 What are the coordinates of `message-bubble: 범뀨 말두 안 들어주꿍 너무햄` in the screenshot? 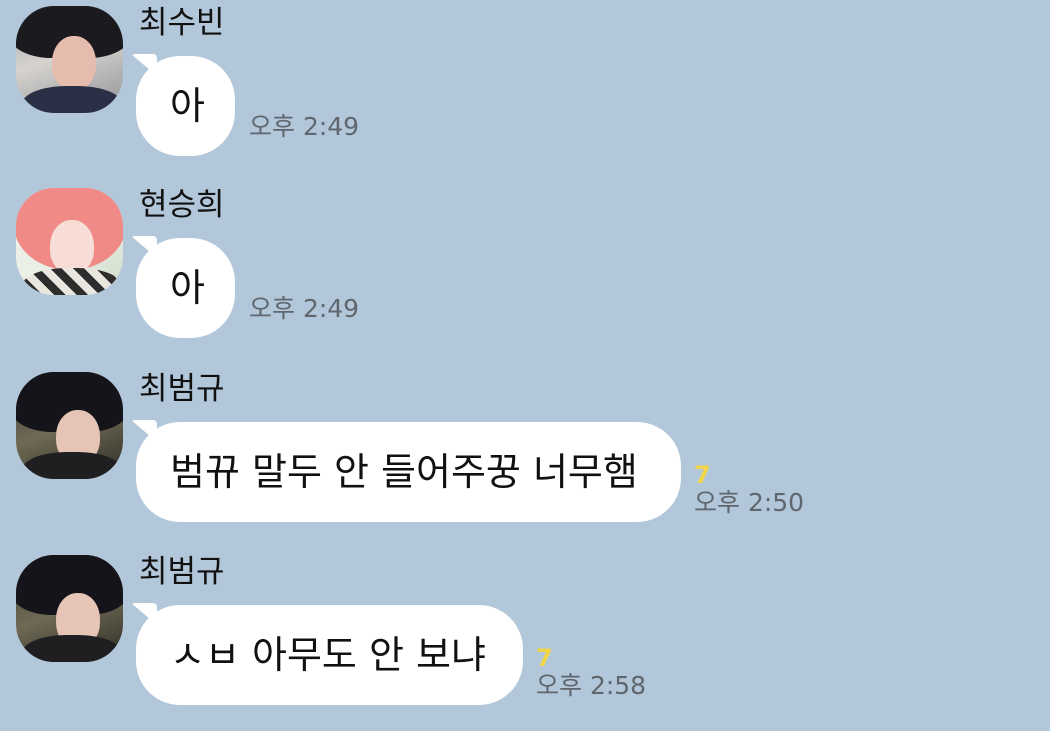 It's located at (408, 472).